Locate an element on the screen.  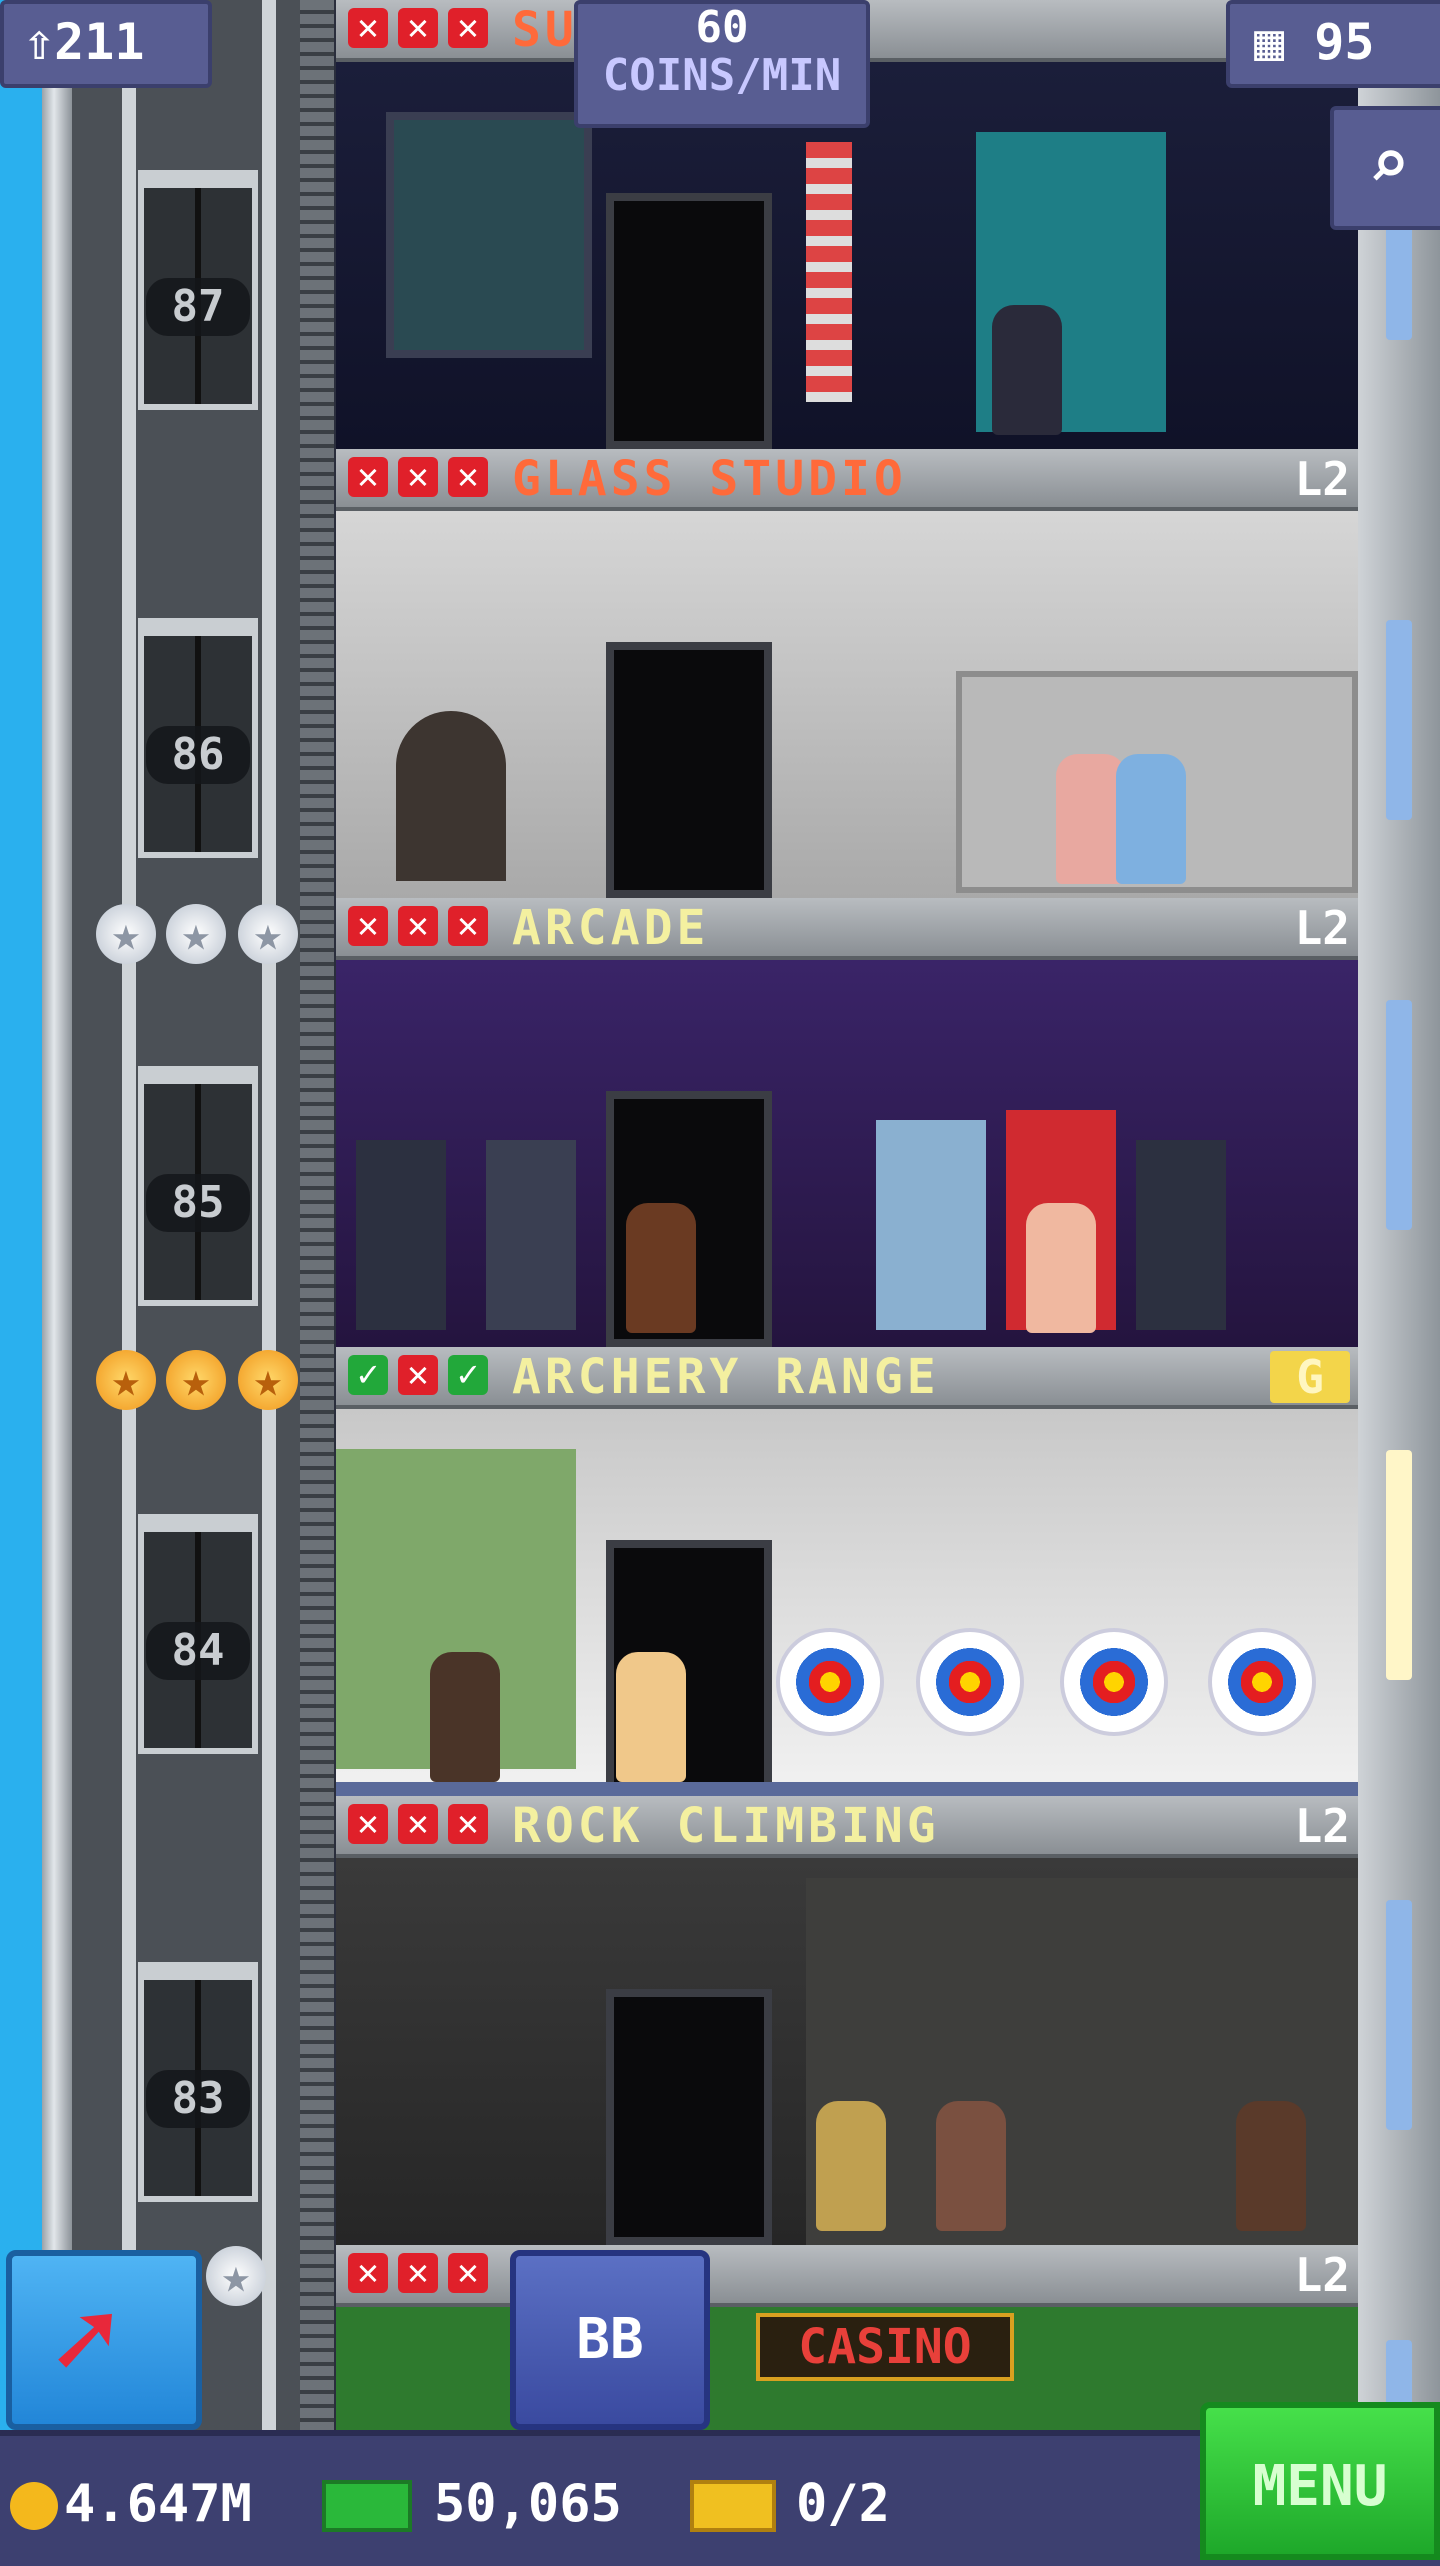
xray-poster is located at coordinates (489, 235).